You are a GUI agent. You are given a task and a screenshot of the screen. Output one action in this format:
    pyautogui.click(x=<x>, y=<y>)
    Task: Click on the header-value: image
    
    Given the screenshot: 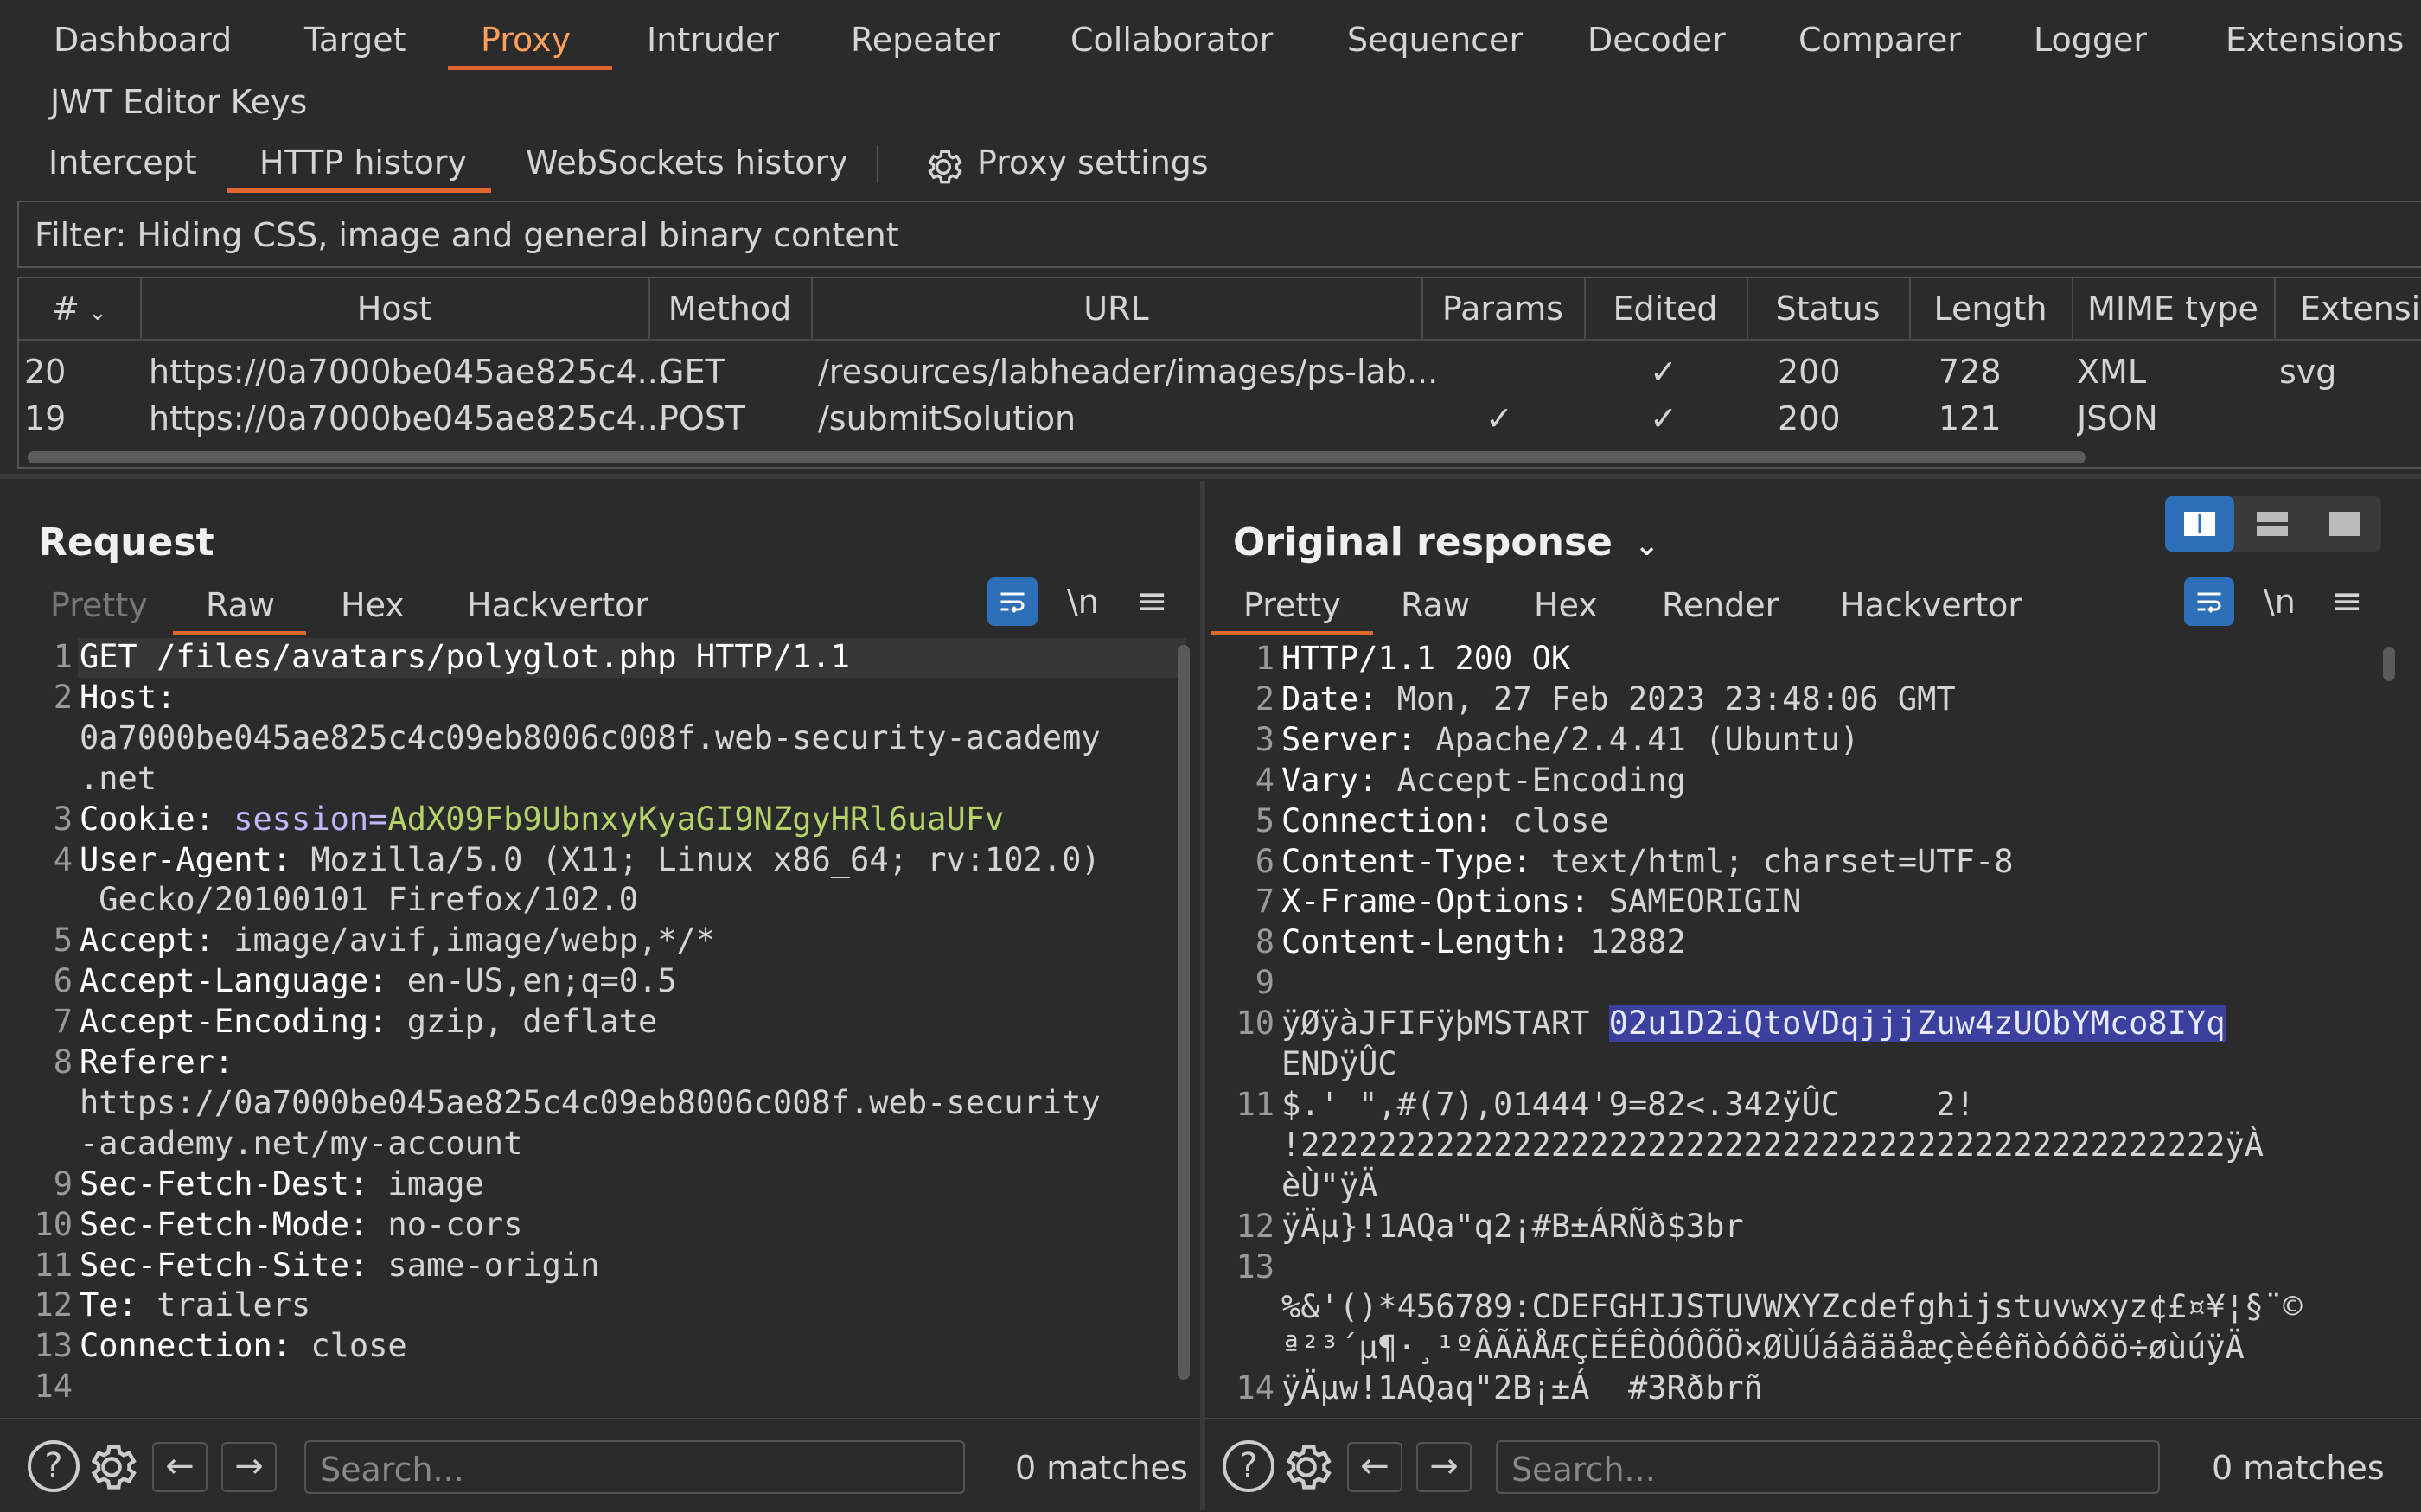 What is the action you would take?
    pyautogui.click(x=426, y=1183)
    